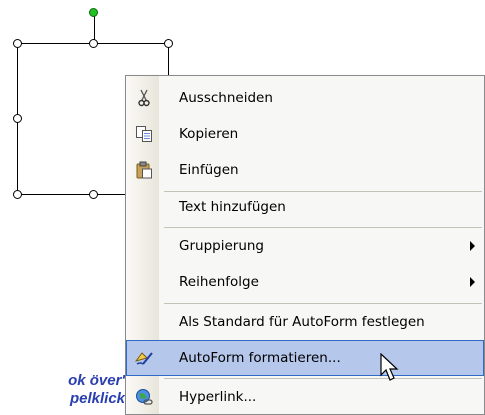 Image resolution: width=485 pixels, height=415 pixels. I want to click on menu-item-label: Text hinzufügen, so click(232, 207).